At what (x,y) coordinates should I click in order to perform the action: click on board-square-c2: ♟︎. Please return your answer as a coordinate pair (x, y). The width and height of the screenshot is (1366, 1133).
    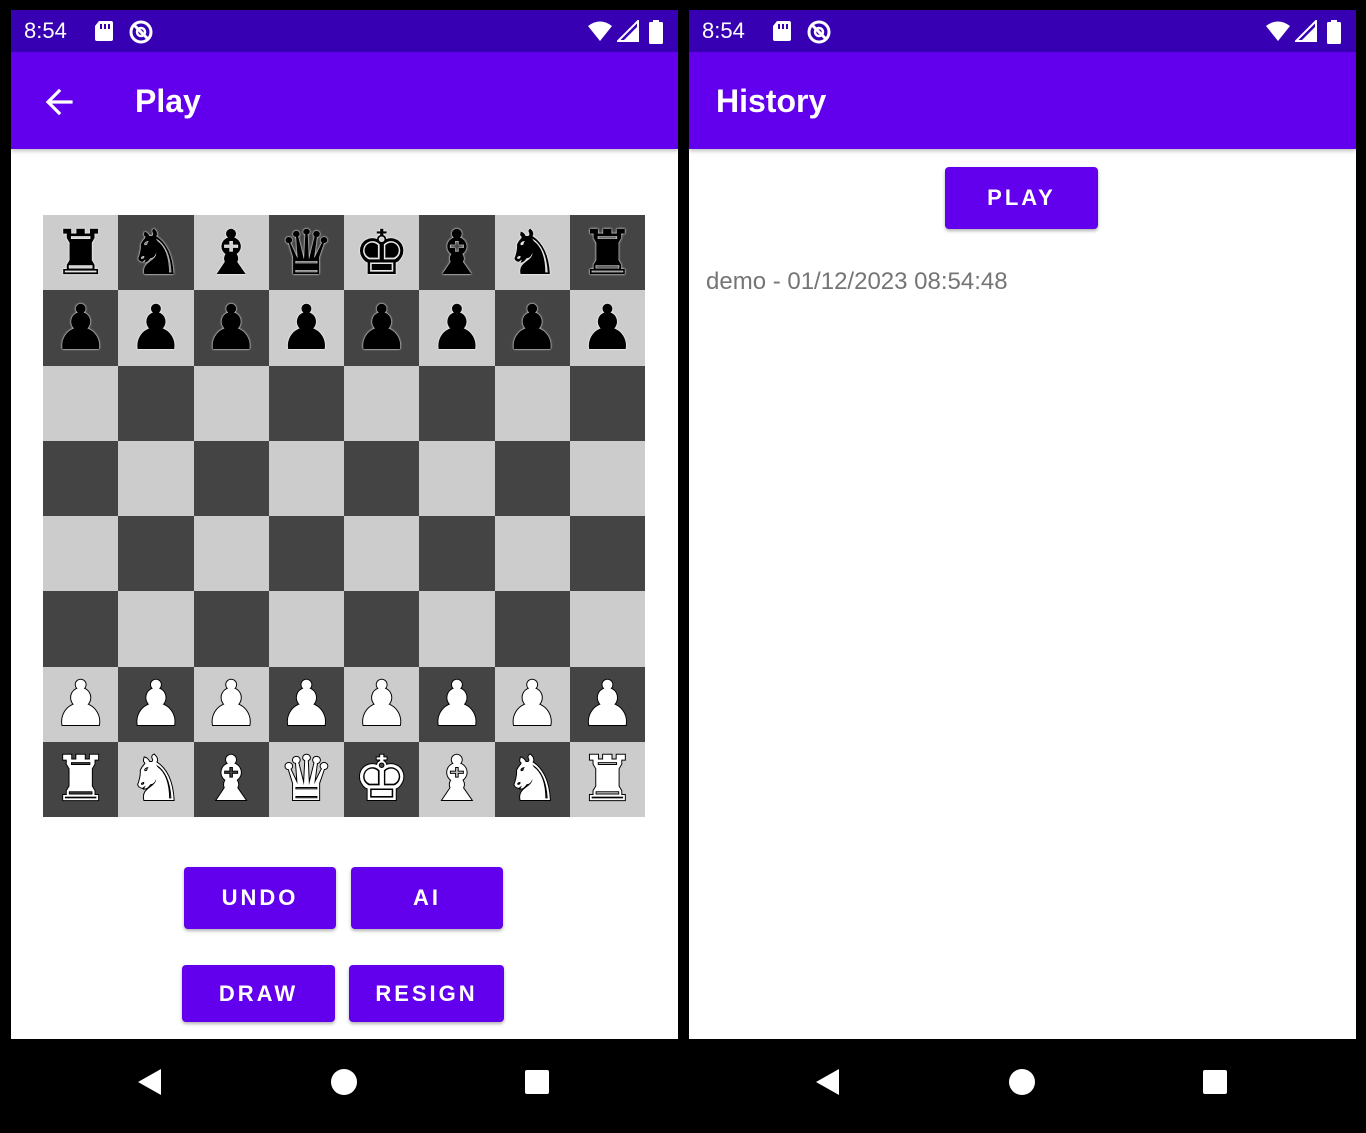
    Looking at the image, I should click on (231, 704).